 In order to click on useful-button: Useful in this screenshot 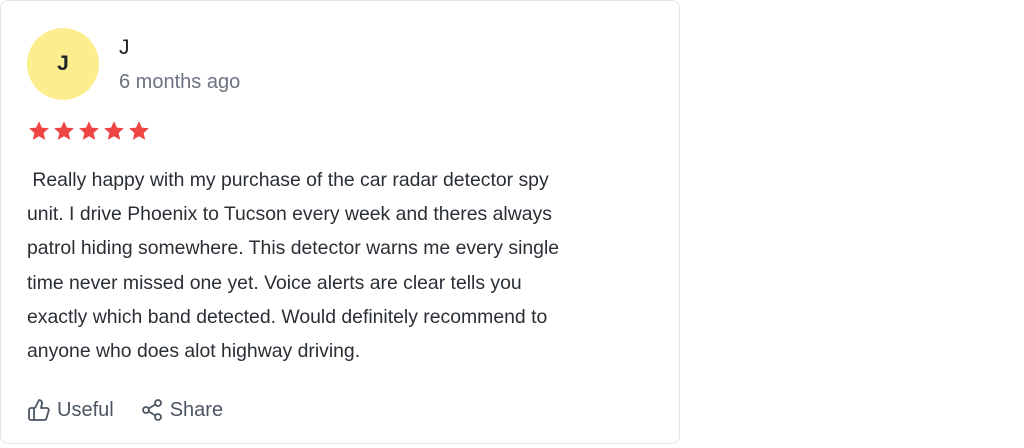, I will do `click(70, 410)`.